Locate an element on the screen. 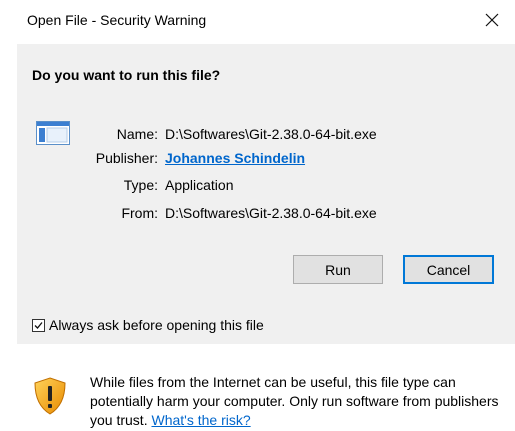  publisher-label: Publisher: is located at coordinates (126, 158).